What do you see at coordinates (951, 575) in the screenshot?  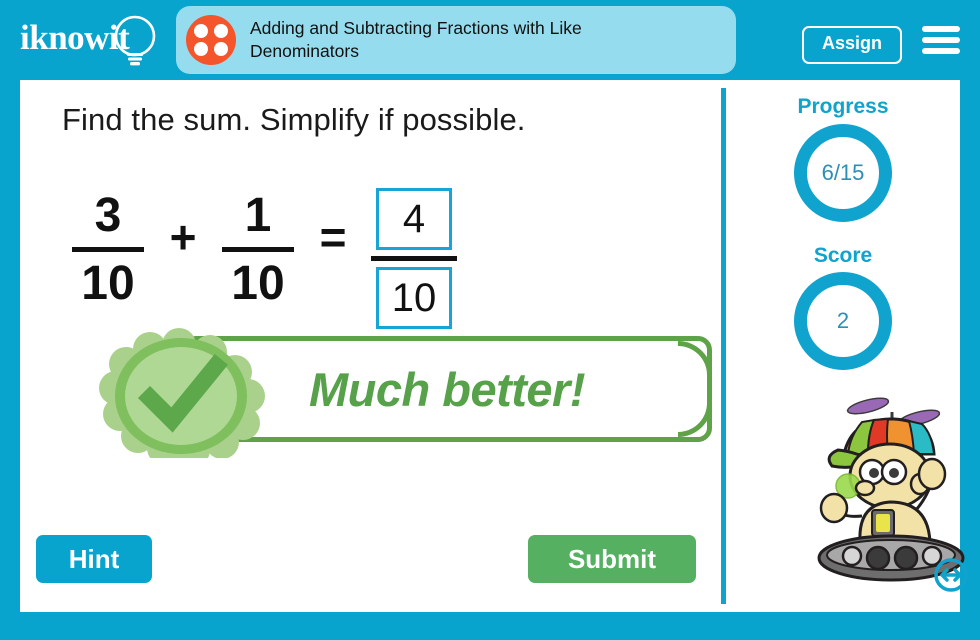 I see `horizontal-resize-icon` at bounding box center [951, 575].